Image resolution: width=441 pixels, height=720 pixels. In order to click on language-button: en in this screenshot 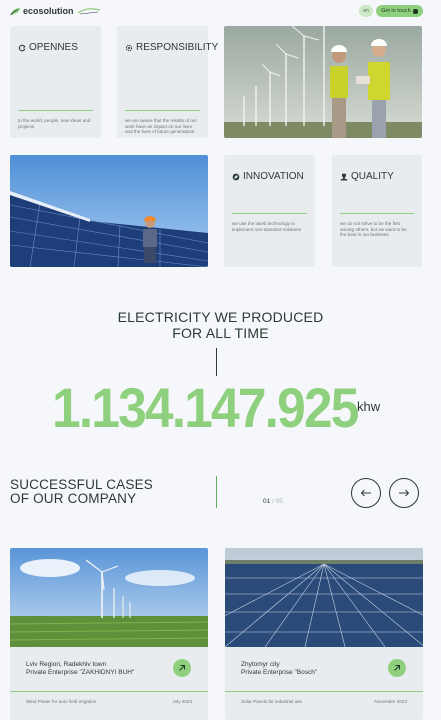, I will do `click(366, 11)`.